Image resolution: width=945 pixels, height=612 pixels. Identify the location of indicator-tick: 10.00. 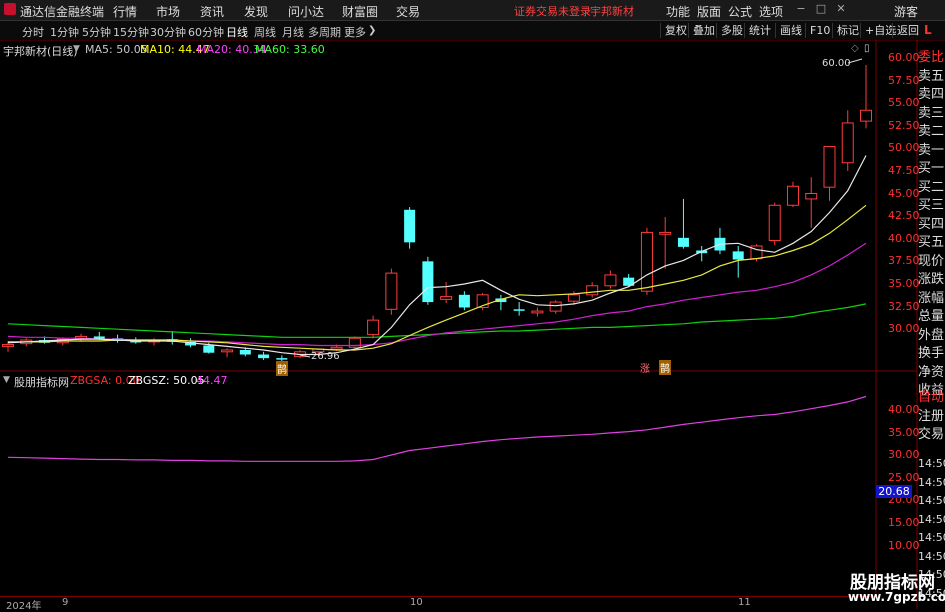
(904, 545).